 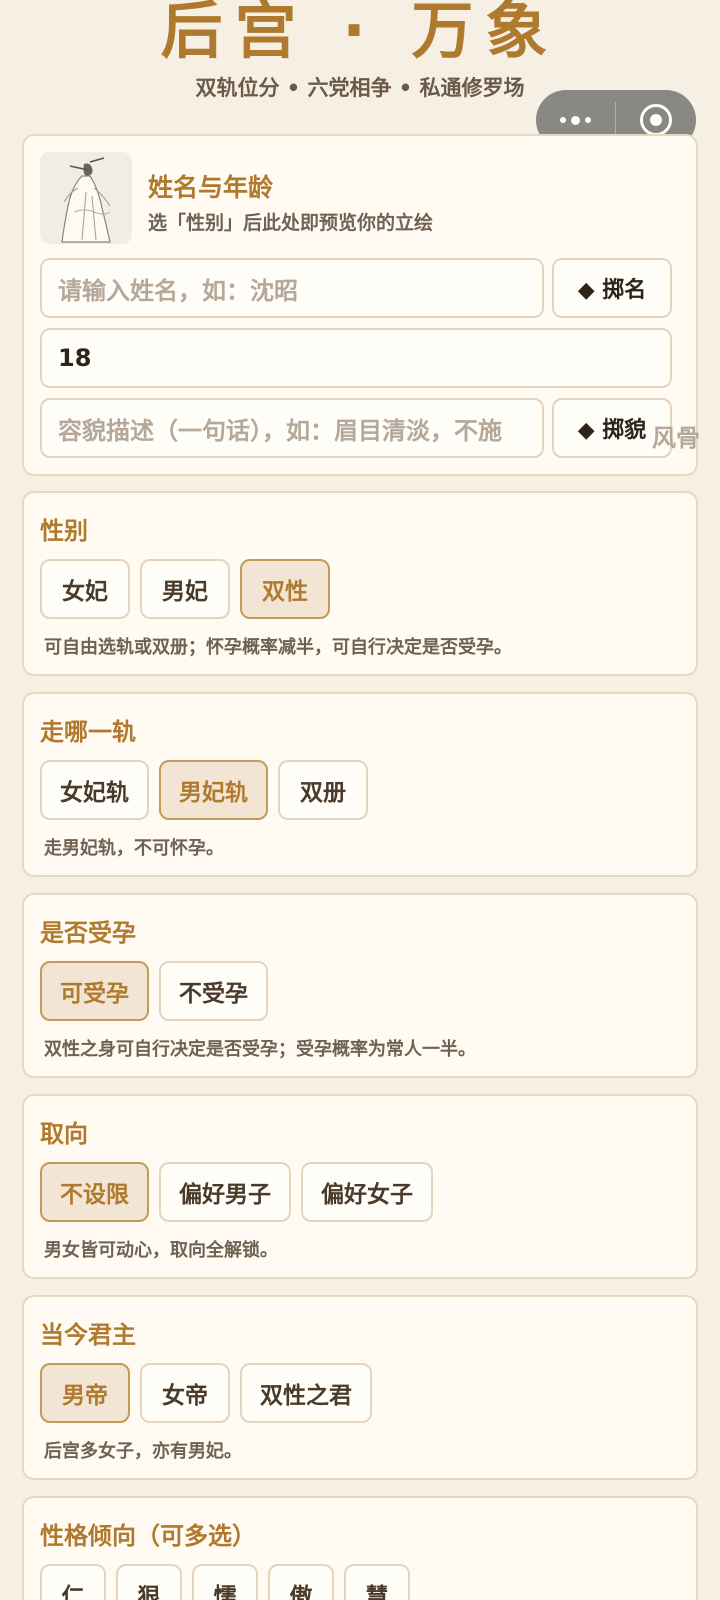 What do you see at coordinates (211, 187) in the screenshot?
I see `profile-title: 姓名与年龄` at bounding box center [211, 187].